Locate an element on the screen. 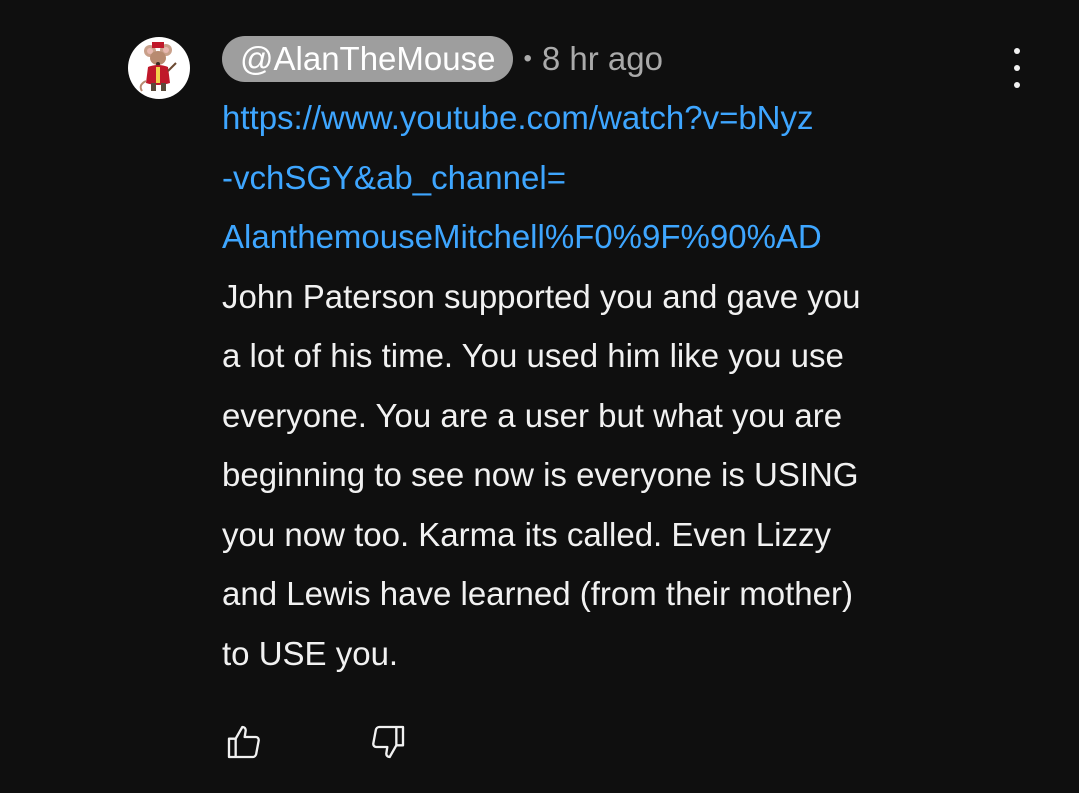 The image size is (1079, 793). comment-text-line: to USE you. is located at coordinates (310, 653).